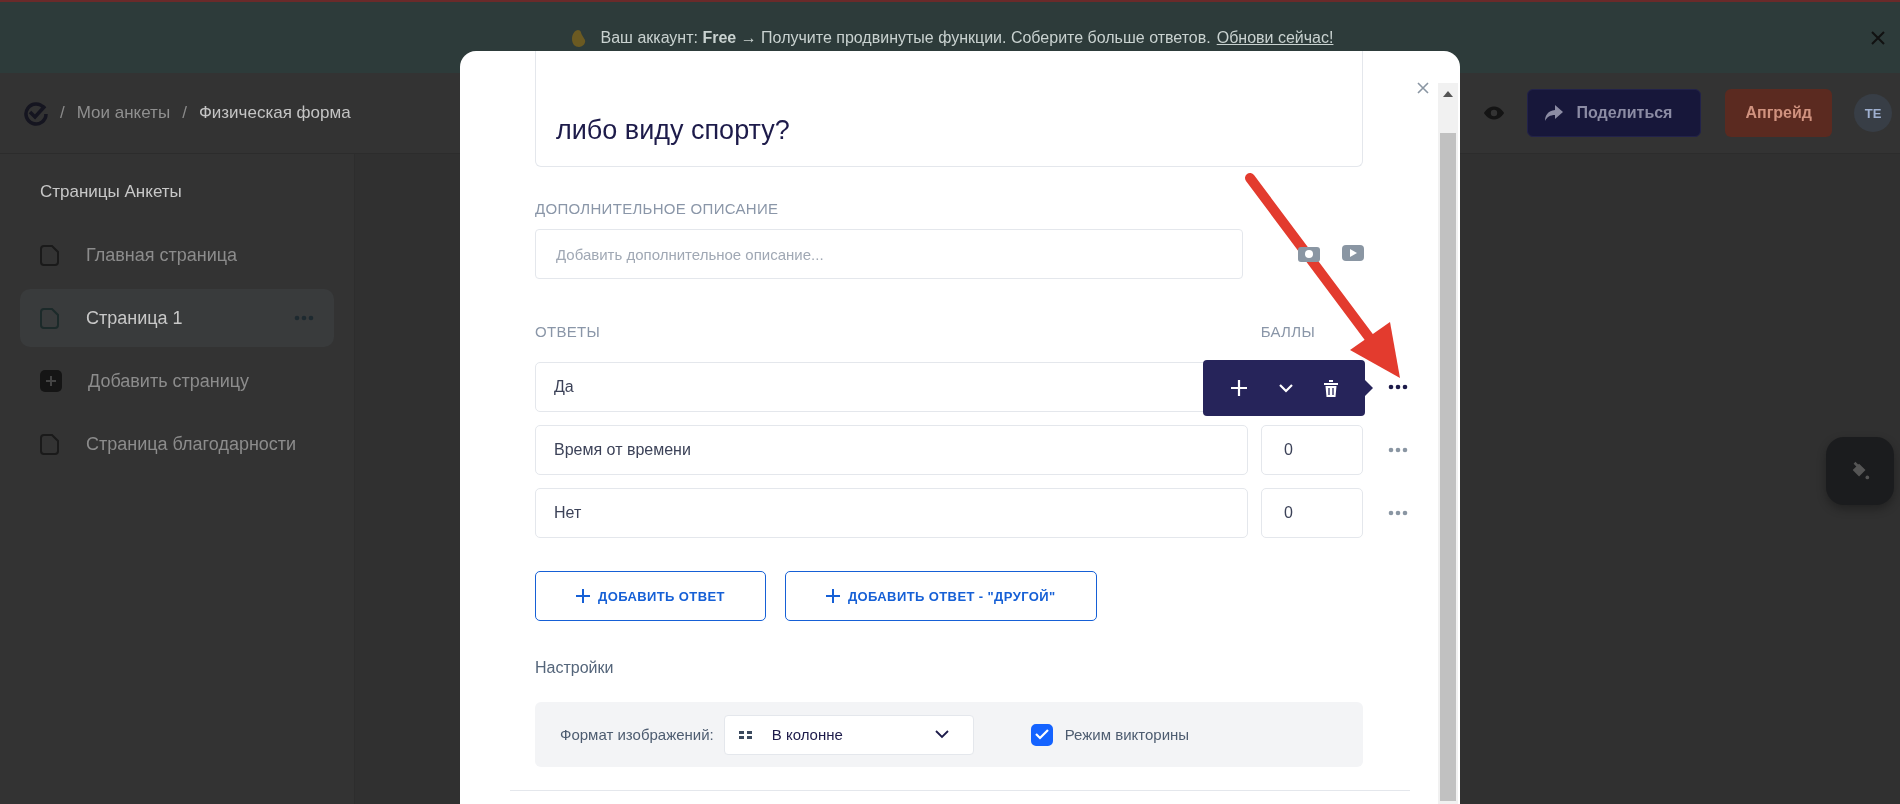  I want to click on columns-icon, so click(745, 734).